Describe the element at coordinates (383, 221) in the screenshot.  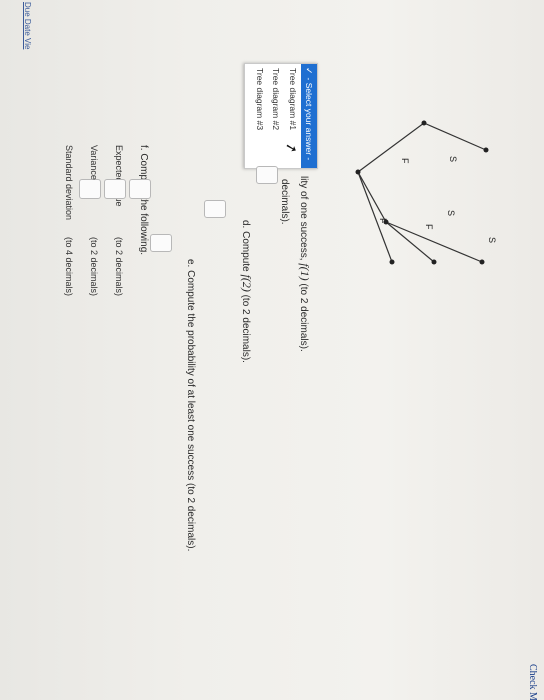
I see `tree-label-f3: F` at that location.